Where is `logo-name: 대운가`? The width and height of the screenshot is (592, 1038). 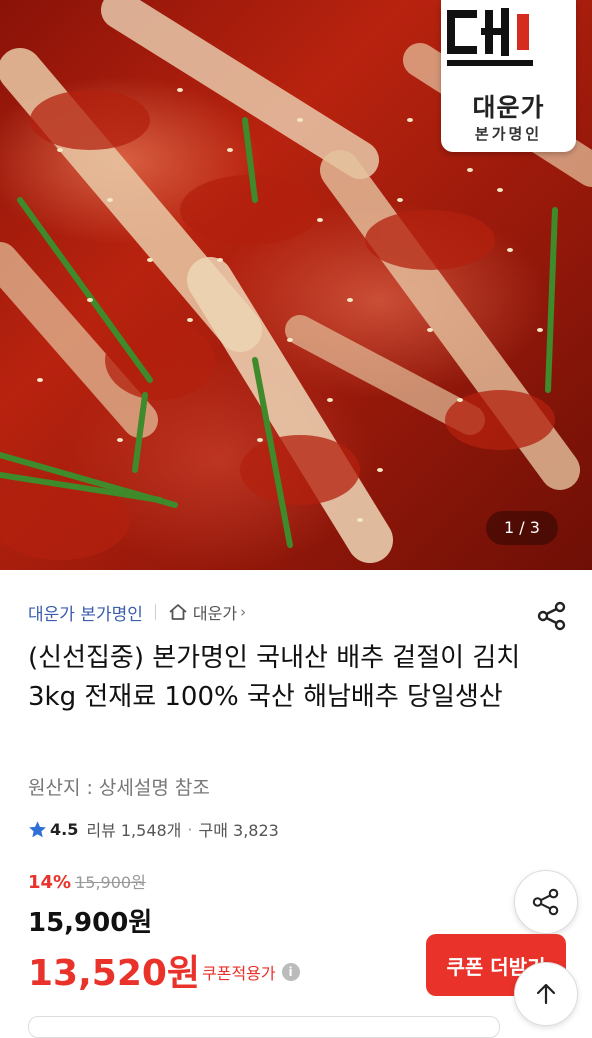 logo-name: 대운가 is located at coordinates (508, 107).